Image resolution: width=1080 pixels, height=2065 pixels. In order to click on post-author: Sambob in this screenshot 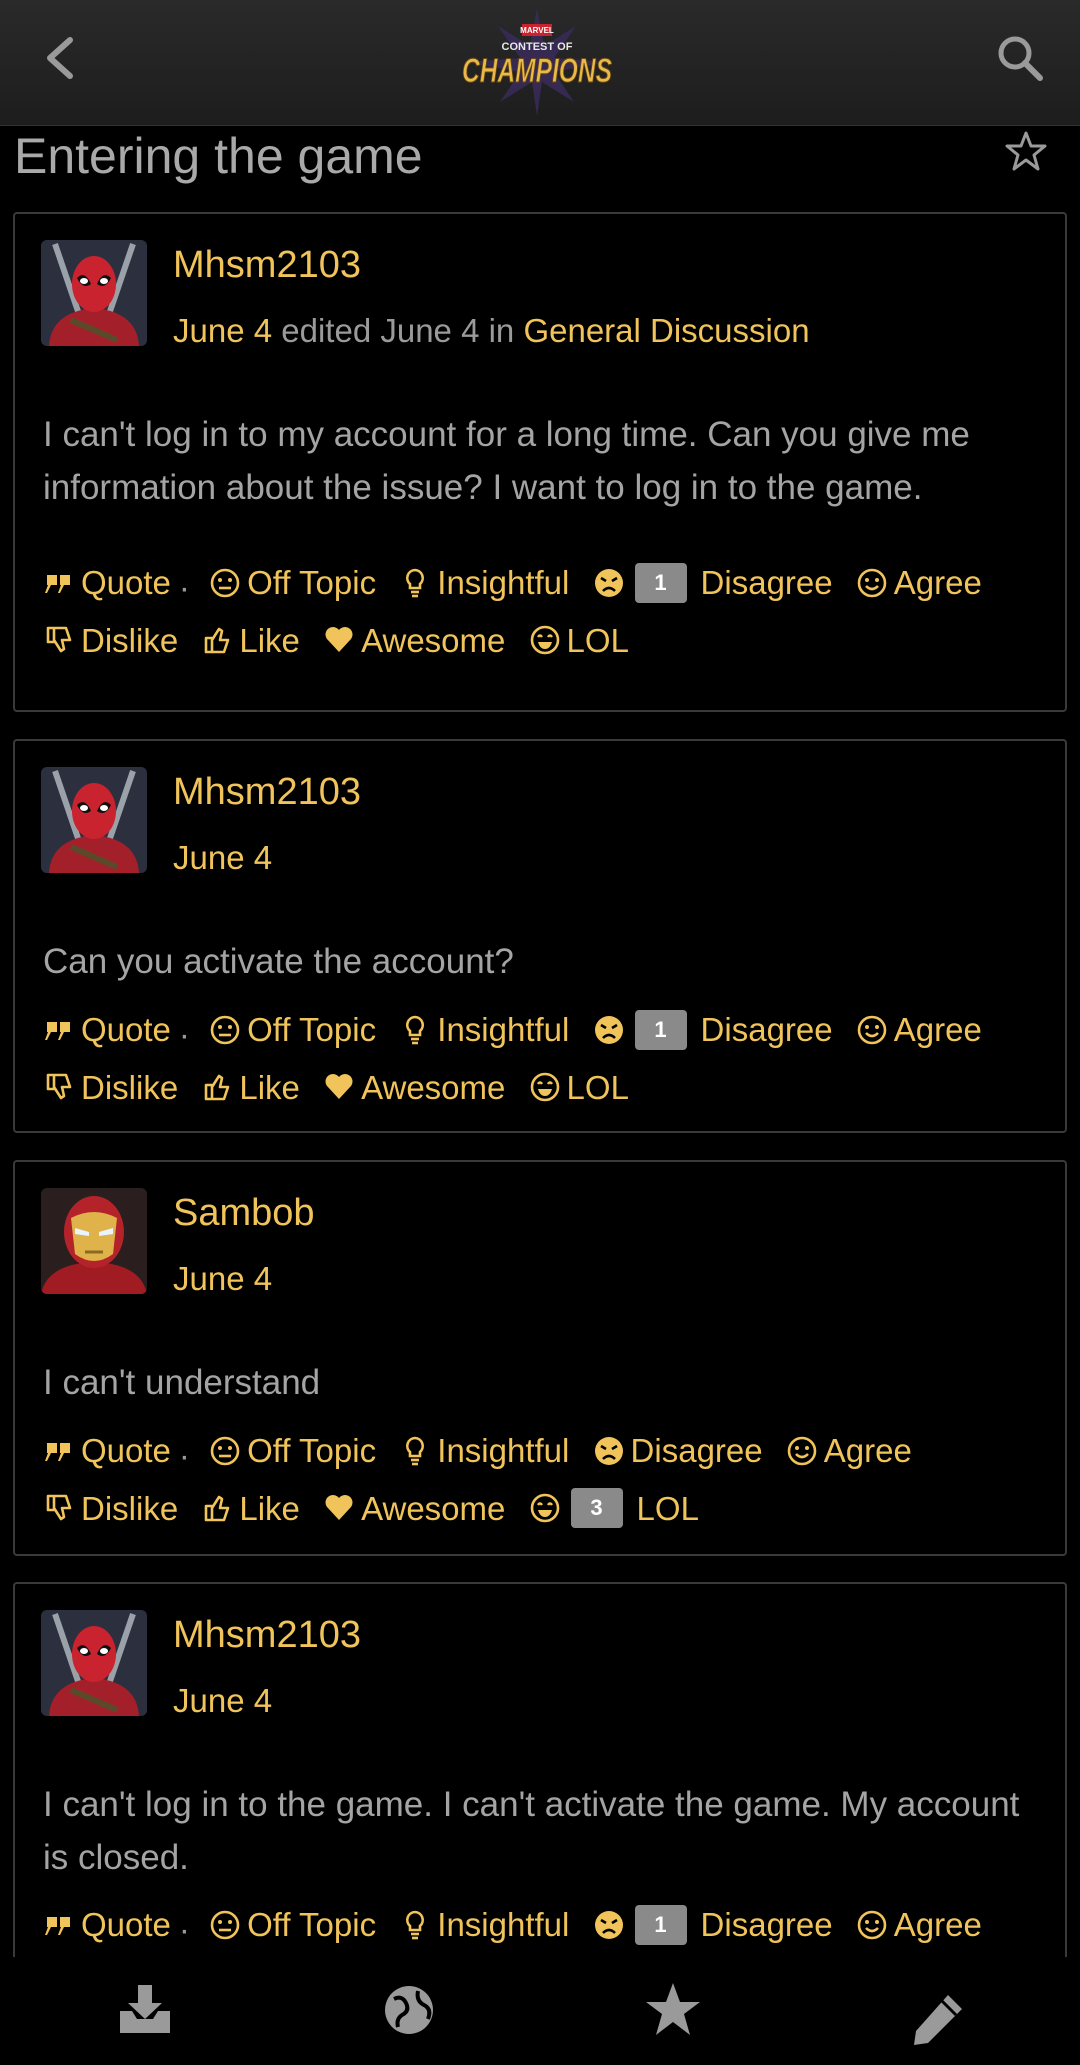, I will do `click(244, 1213)`.